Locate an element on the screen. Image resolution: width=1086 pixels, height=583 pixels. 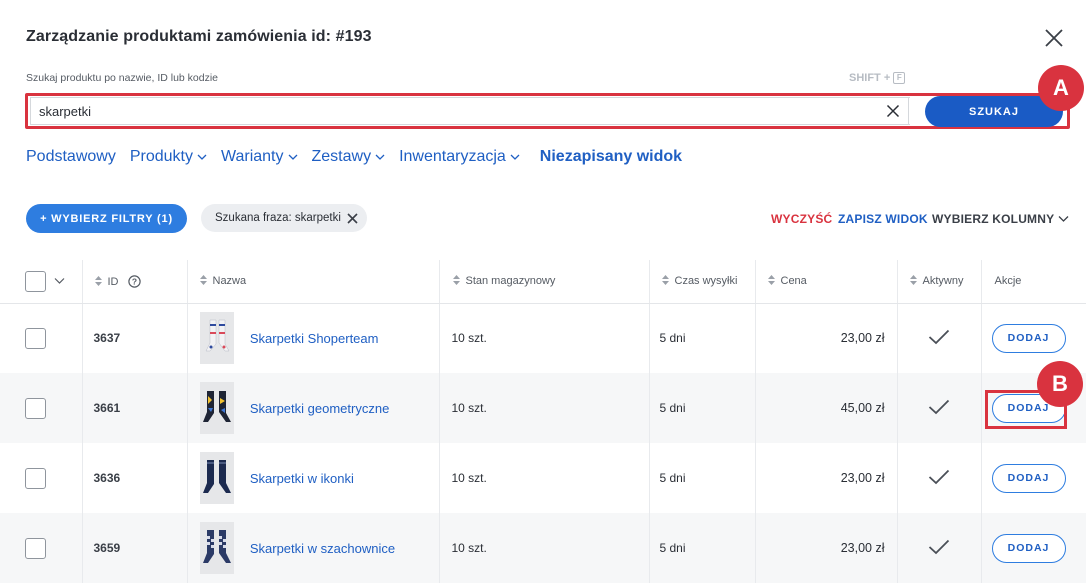
column-label: Cena is located at coordinates (793, 281).